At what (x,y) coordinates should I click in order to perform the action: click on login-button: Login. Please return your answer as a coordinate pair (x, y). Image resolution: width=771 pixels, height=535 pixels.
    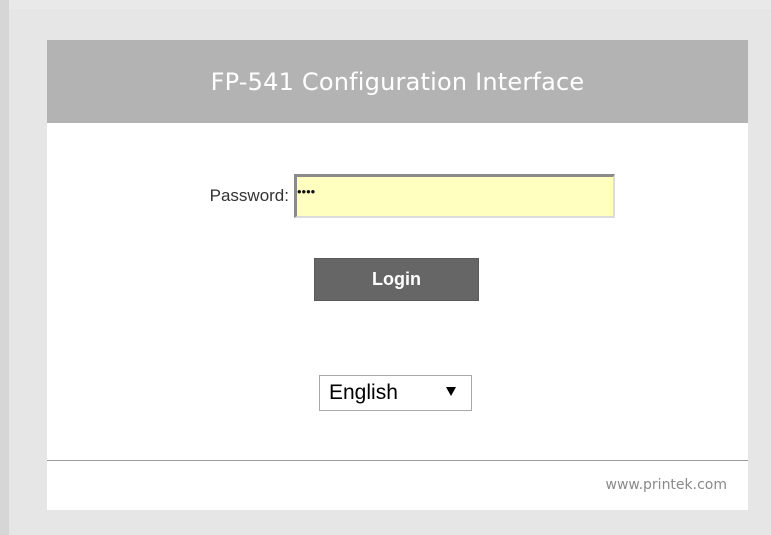
    Looking at the image, I should click on (396, 279).